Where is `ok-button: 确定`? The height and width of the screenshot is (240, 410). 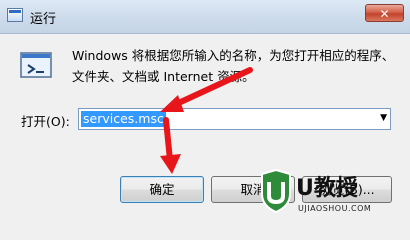
ok-button: 确定 is located at coordinates (162, 189).